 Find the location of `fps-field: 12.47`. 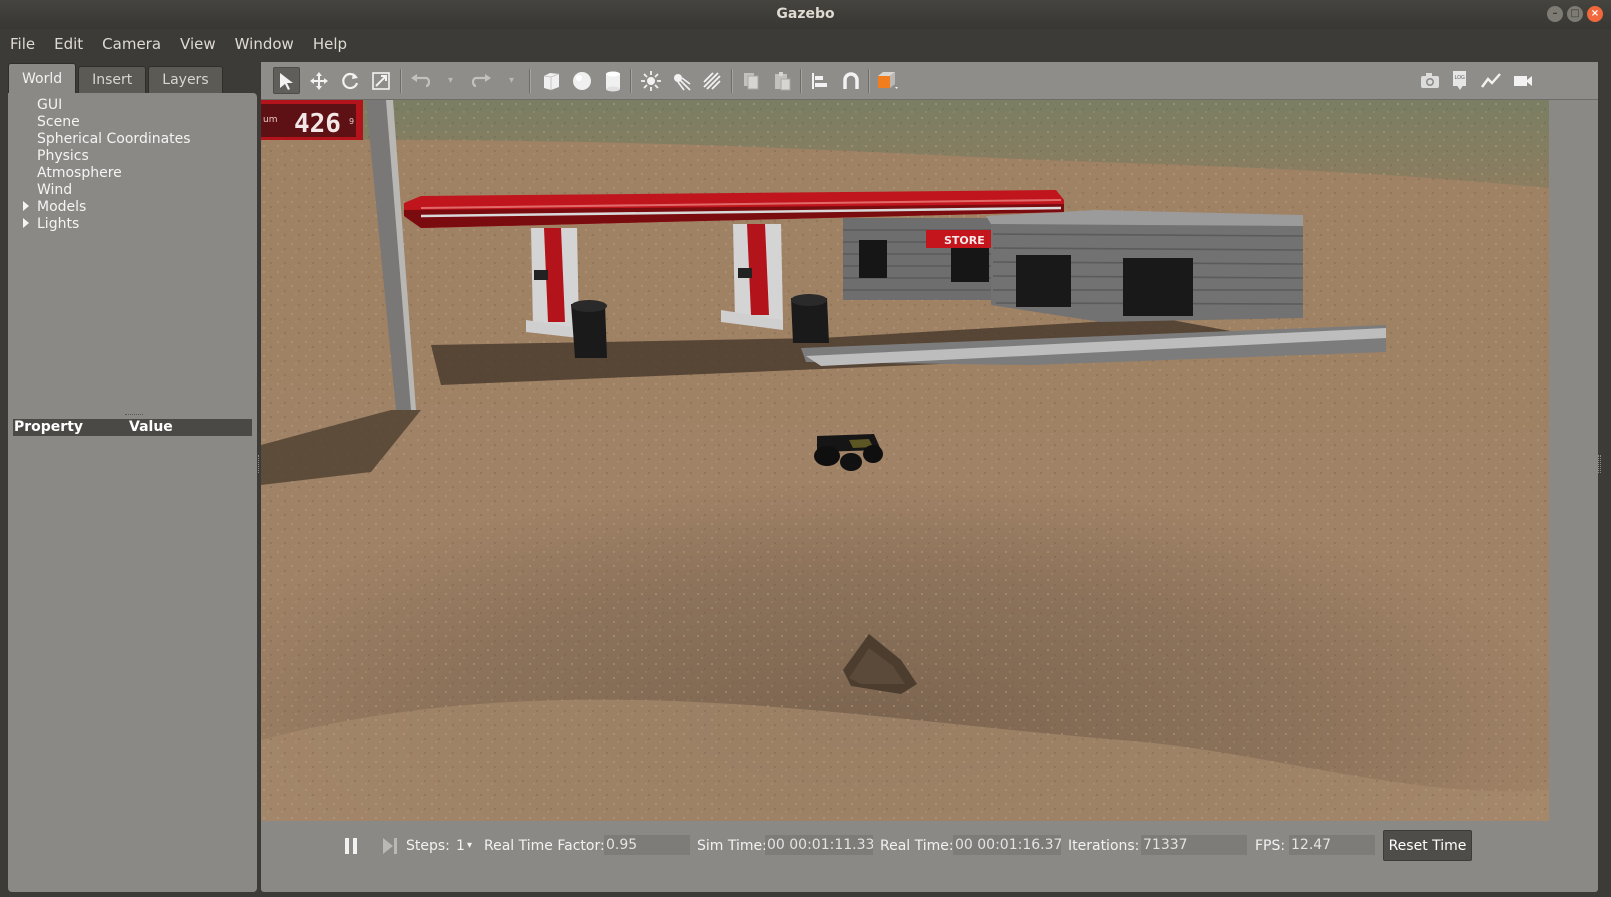

fps-field: 12.47 is located at coordinates (1332, 845).